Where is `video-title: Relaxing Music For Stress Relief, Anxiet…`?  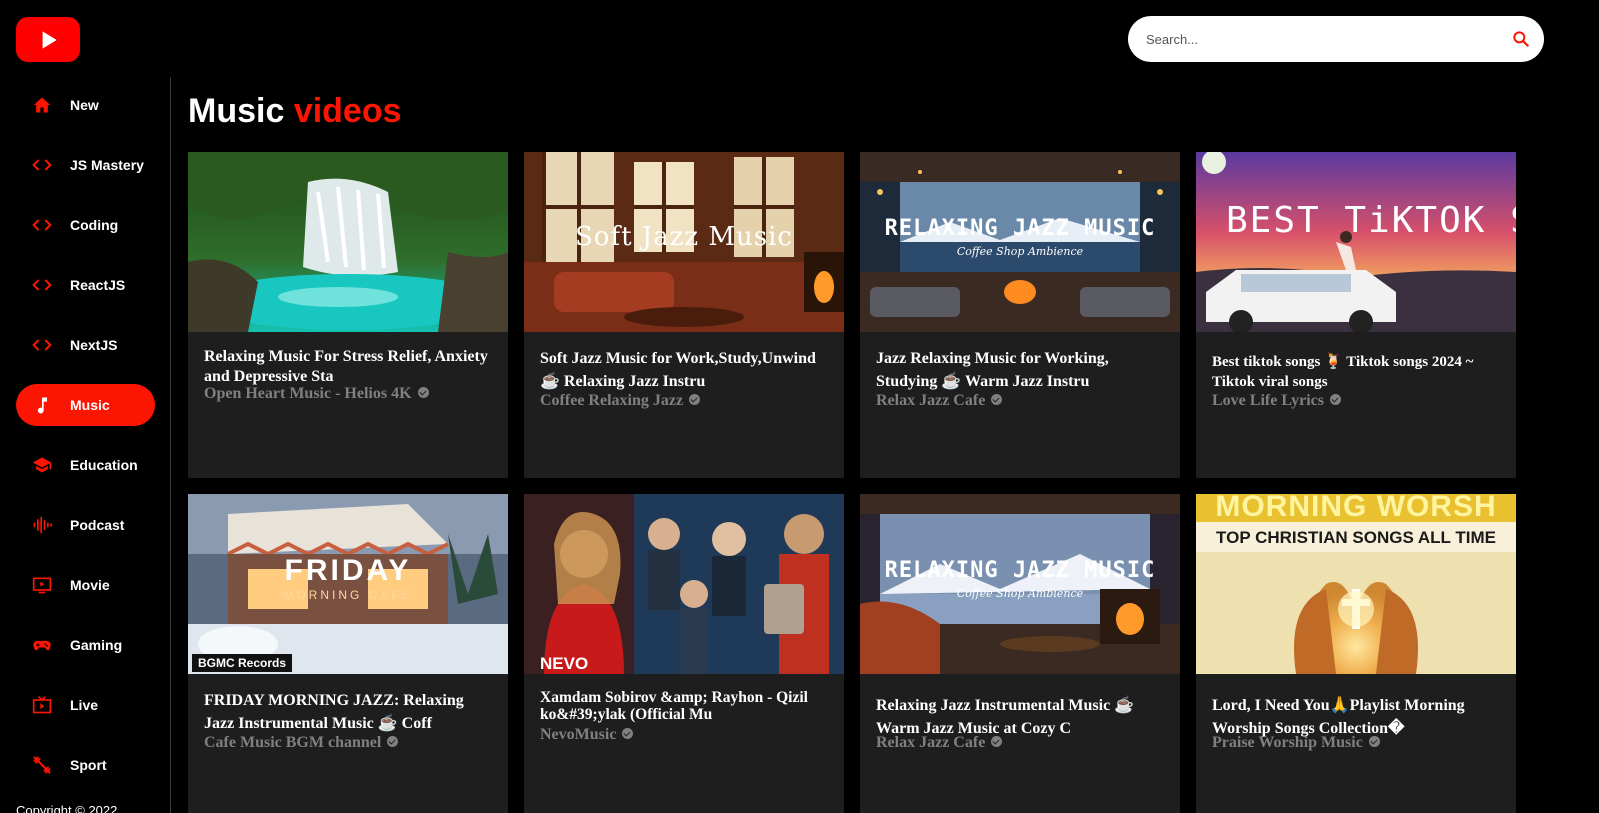 video-title: Relaxing Music For Stress Relief, Anxiet… is located at coordinates (349, 367).